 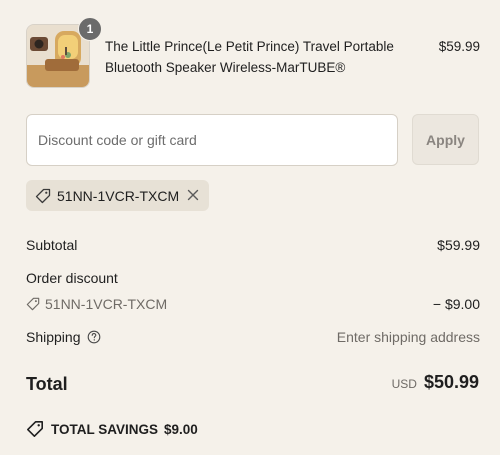 I want to click on total-label: Total, so click(x=47, y=384).